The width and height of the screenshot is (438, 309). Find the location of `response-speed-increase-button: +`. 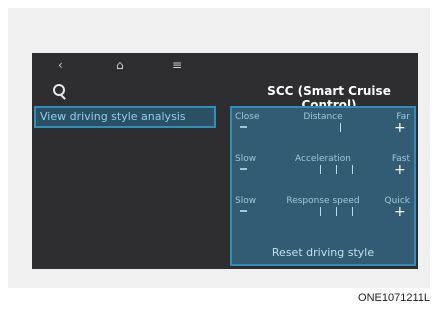

response-speed-increase-button: + is located at coordinates (400, 212).